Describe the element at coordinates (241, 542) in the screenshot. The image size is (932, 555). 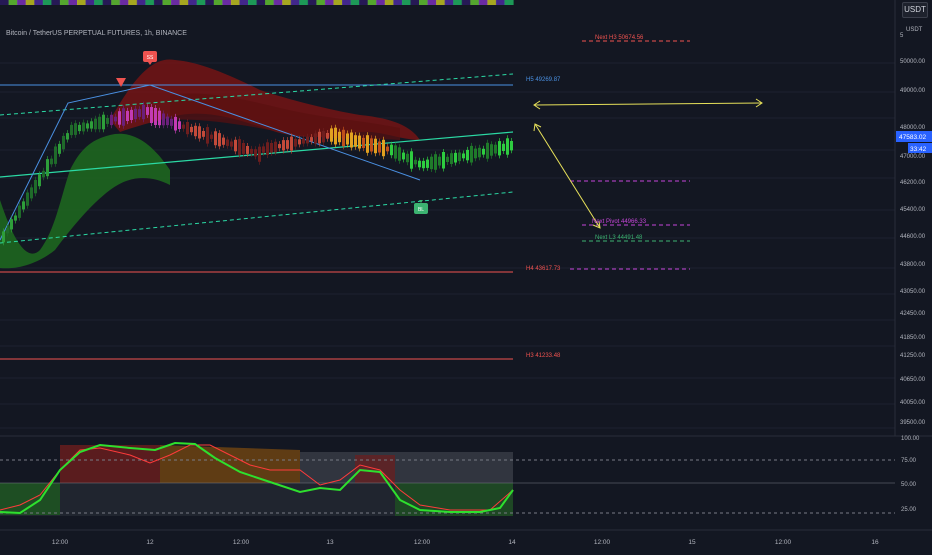
I see `time-axis-label: 12:00` at that location.